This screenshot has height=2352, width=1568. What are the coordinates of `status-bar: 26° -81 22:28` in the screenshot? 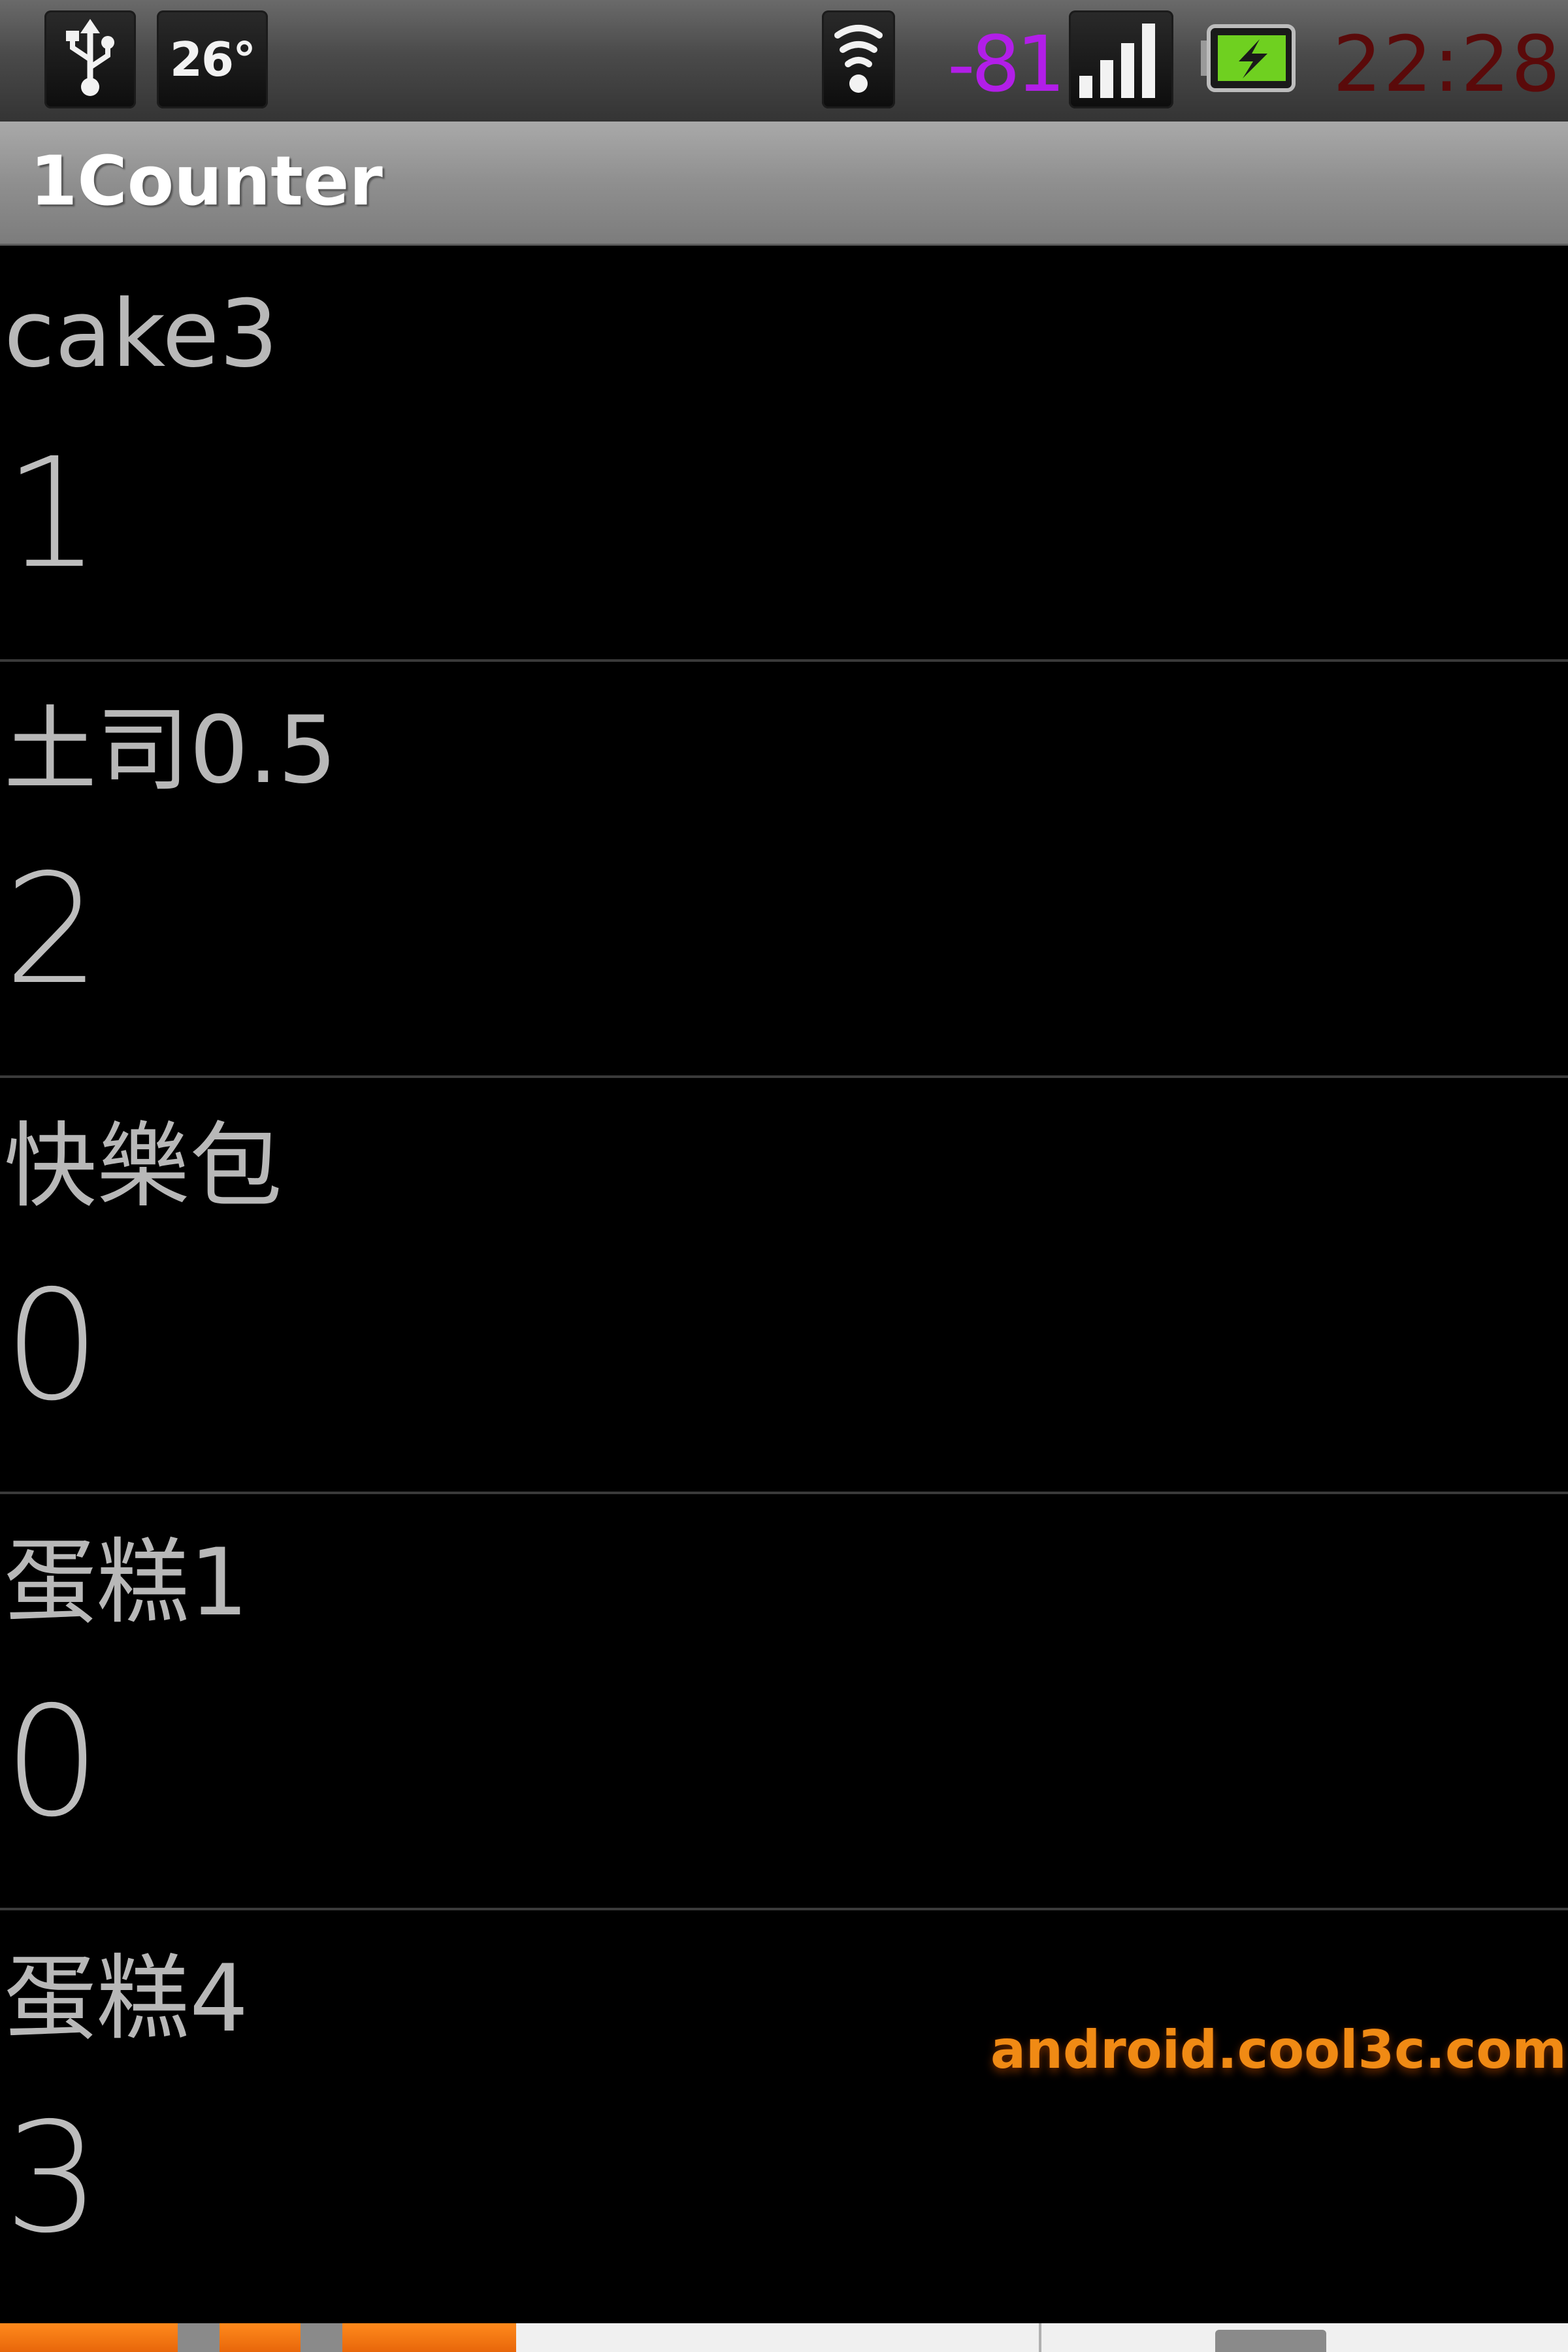 It's located at (784, 61).